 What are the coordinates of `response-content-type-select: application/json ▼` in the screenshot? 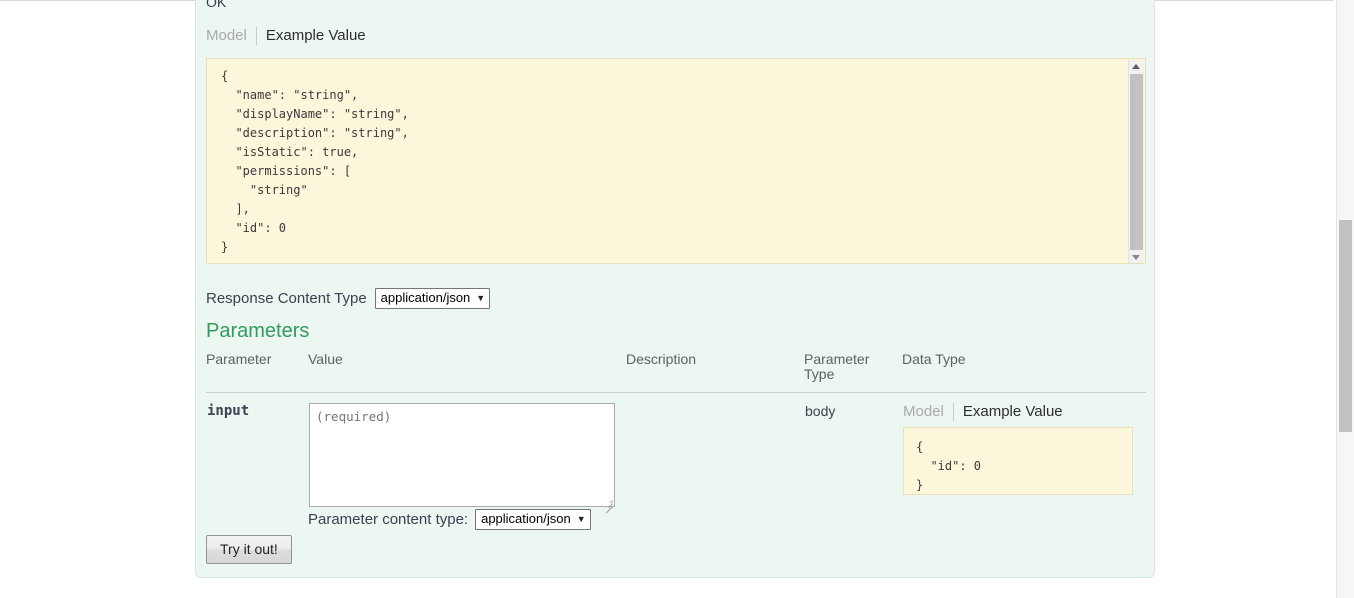 It's located at (432, 298).